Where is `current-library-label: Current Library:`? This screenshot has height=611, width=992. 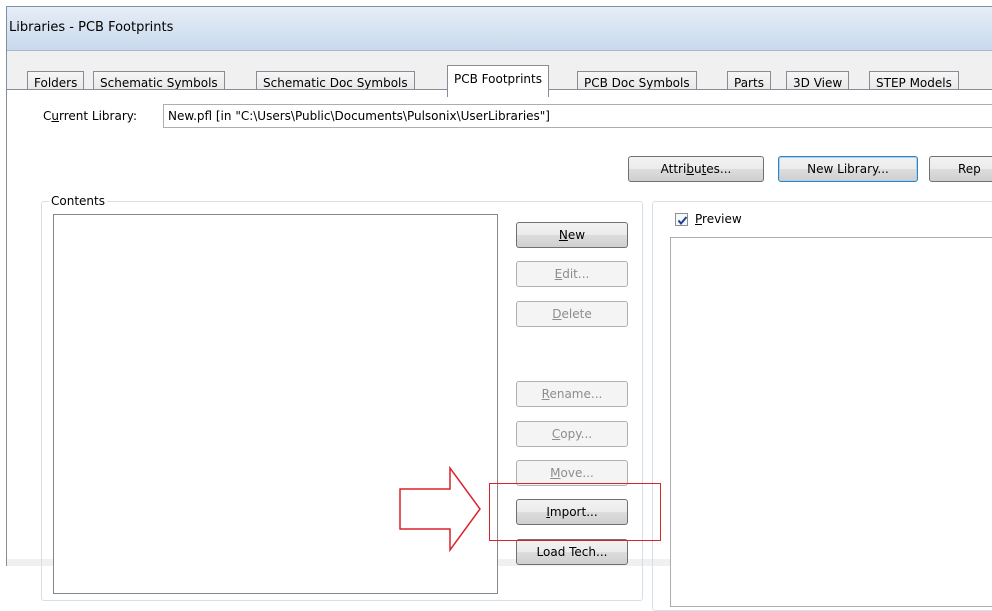
current-library-label: Current Library: is located at coordinates (90, 116).